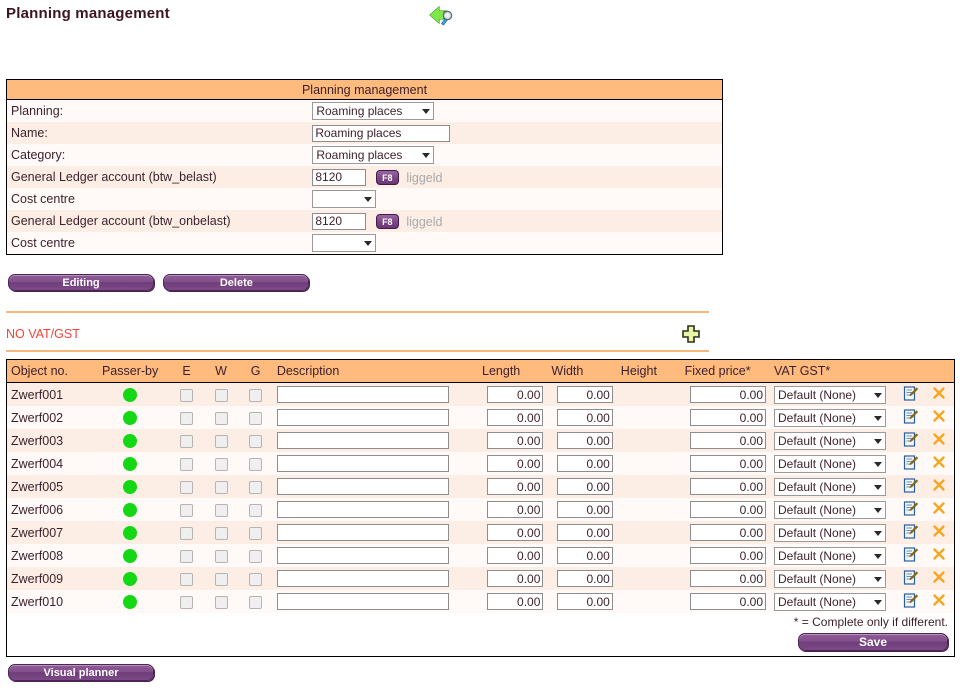  Describe the element at coordinates (373, 155) in the screenshot. I see `category-select: Roaming places` at that location.